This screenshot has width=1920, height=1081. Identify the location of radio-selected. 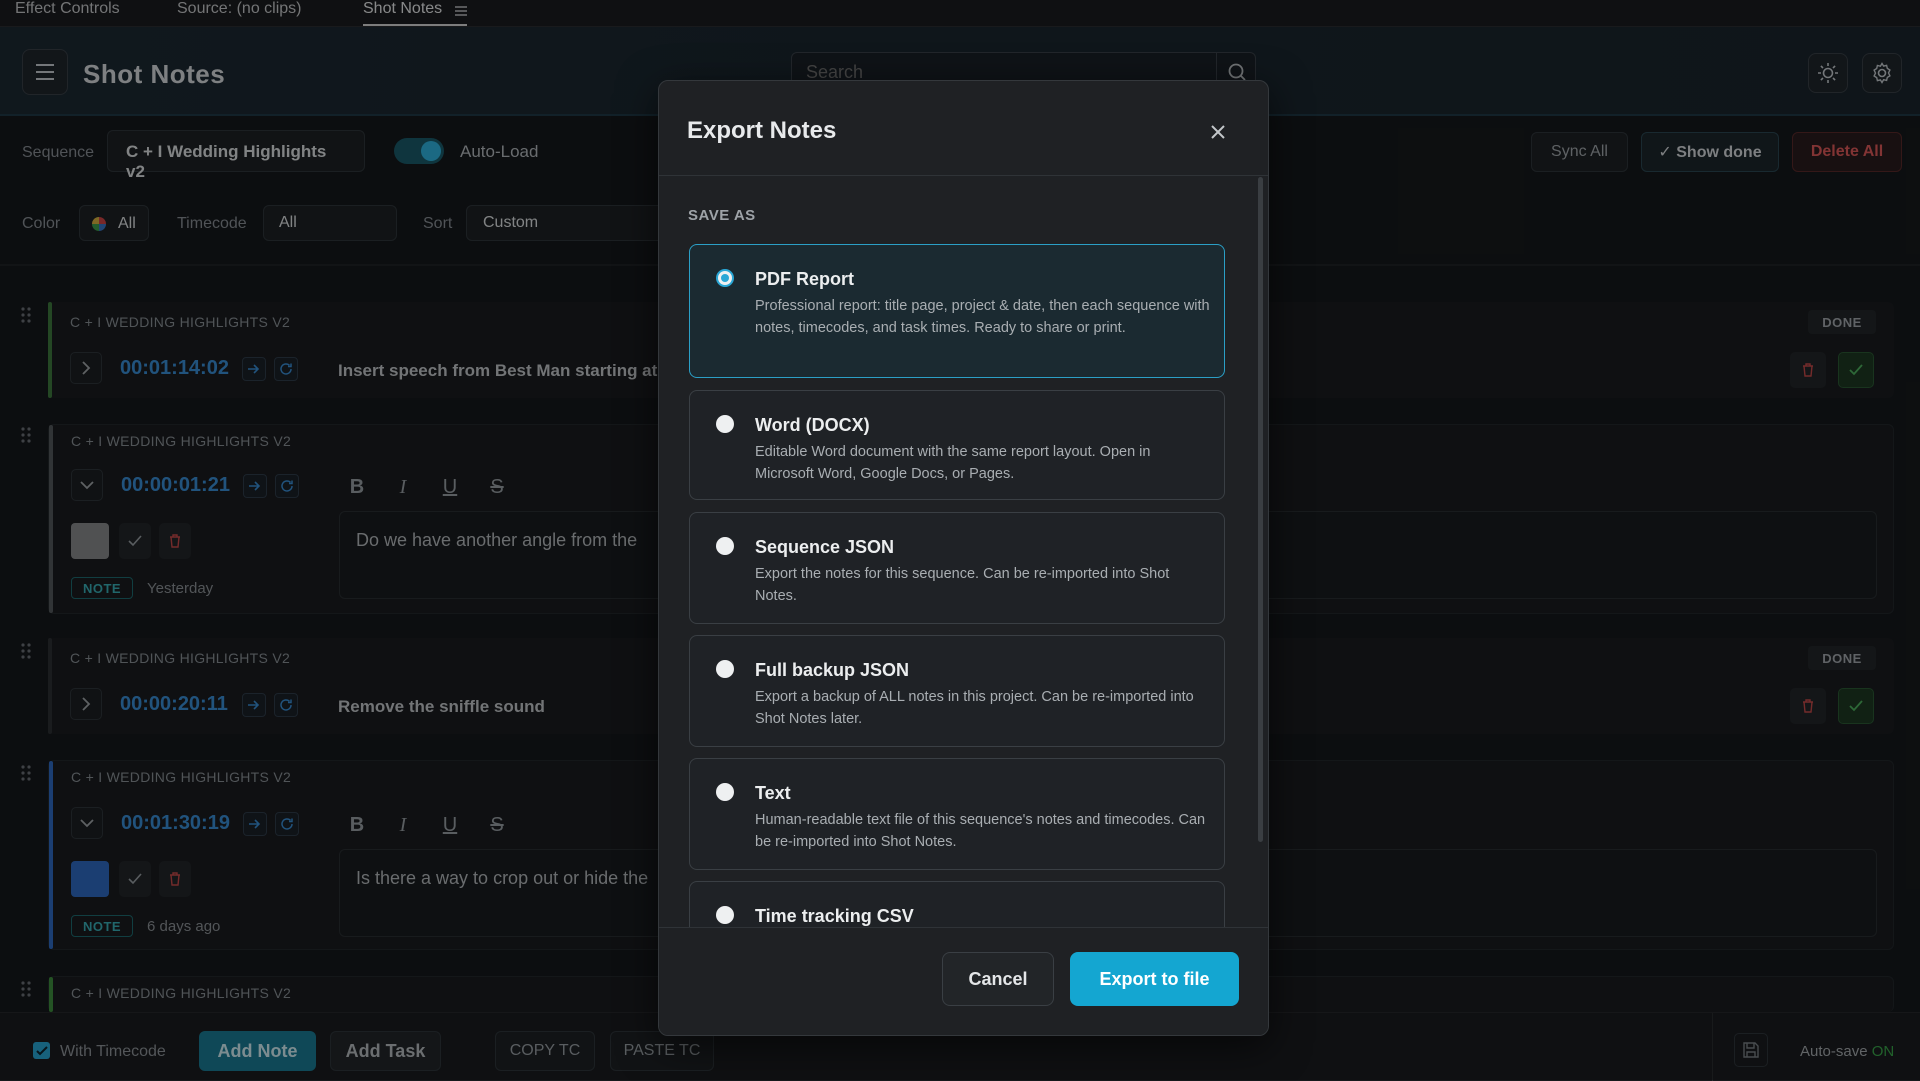
(725, 278).